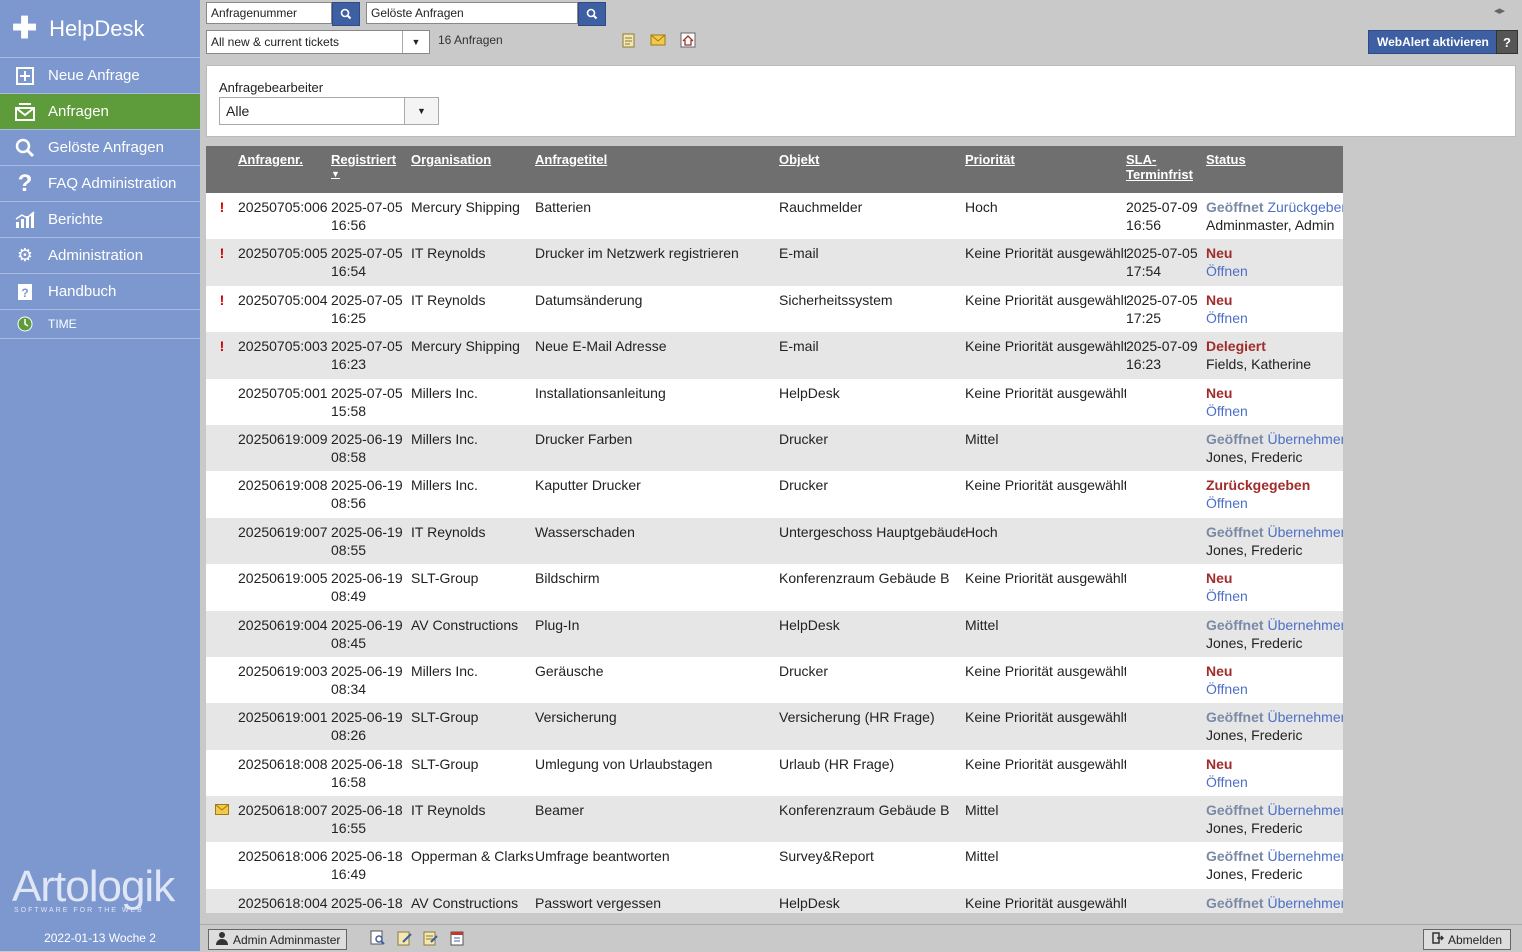  What do you see at coordinates (284, 262) in the screenshot?
I see `cell-anfragenr: 20250705:005` at bounding box center [284, 262].